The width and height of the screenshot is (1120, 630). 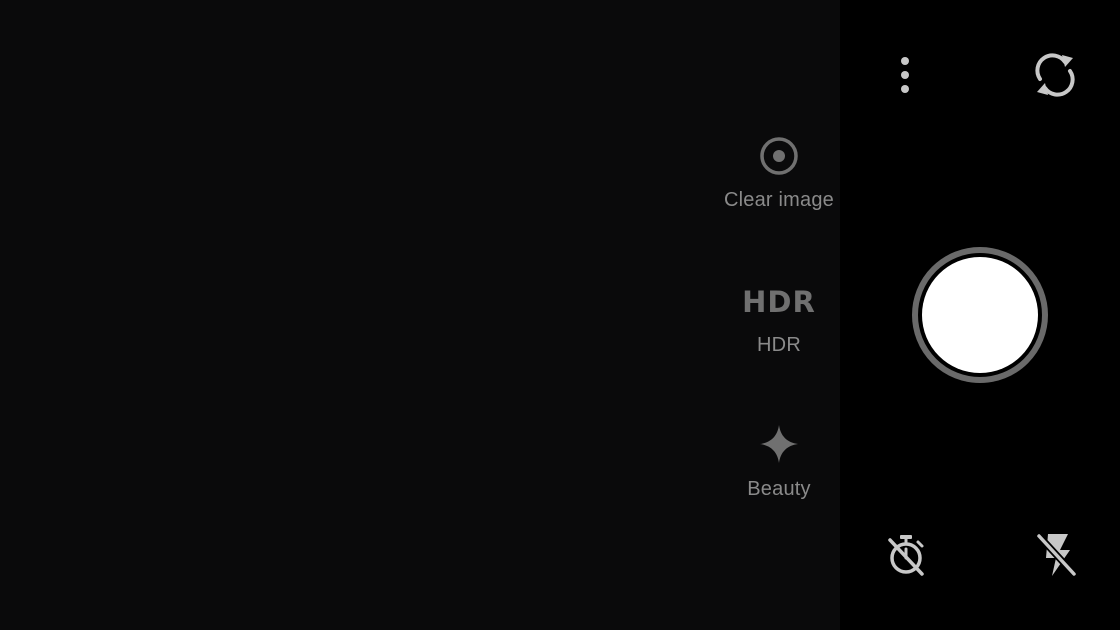 I want to click on shutter-button-inner, so click(x=980, y=315).